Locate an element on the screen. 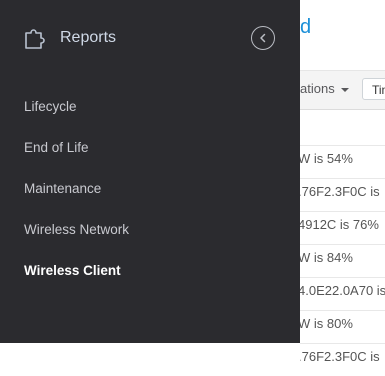 The width and height of the screenshot is (385, 376). locations-dropdown: ations is located at coordinates (324, 89).